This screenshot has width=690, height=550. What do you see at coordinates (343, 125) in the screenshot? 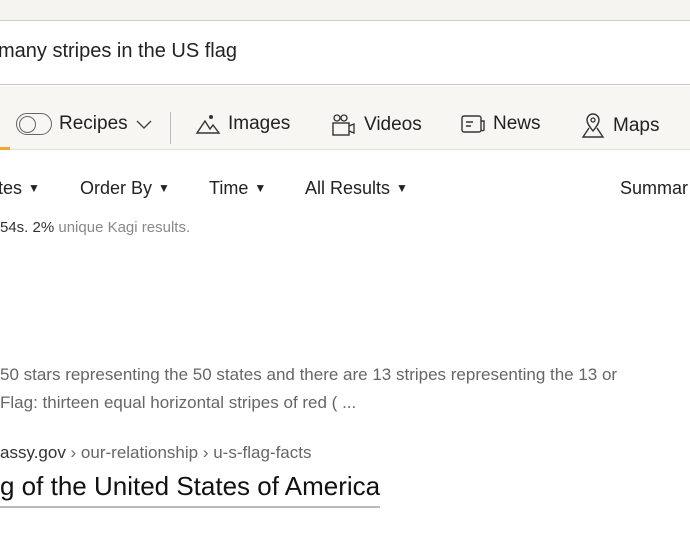
I see `video-camera-icon` at bounding box center [343, 125].